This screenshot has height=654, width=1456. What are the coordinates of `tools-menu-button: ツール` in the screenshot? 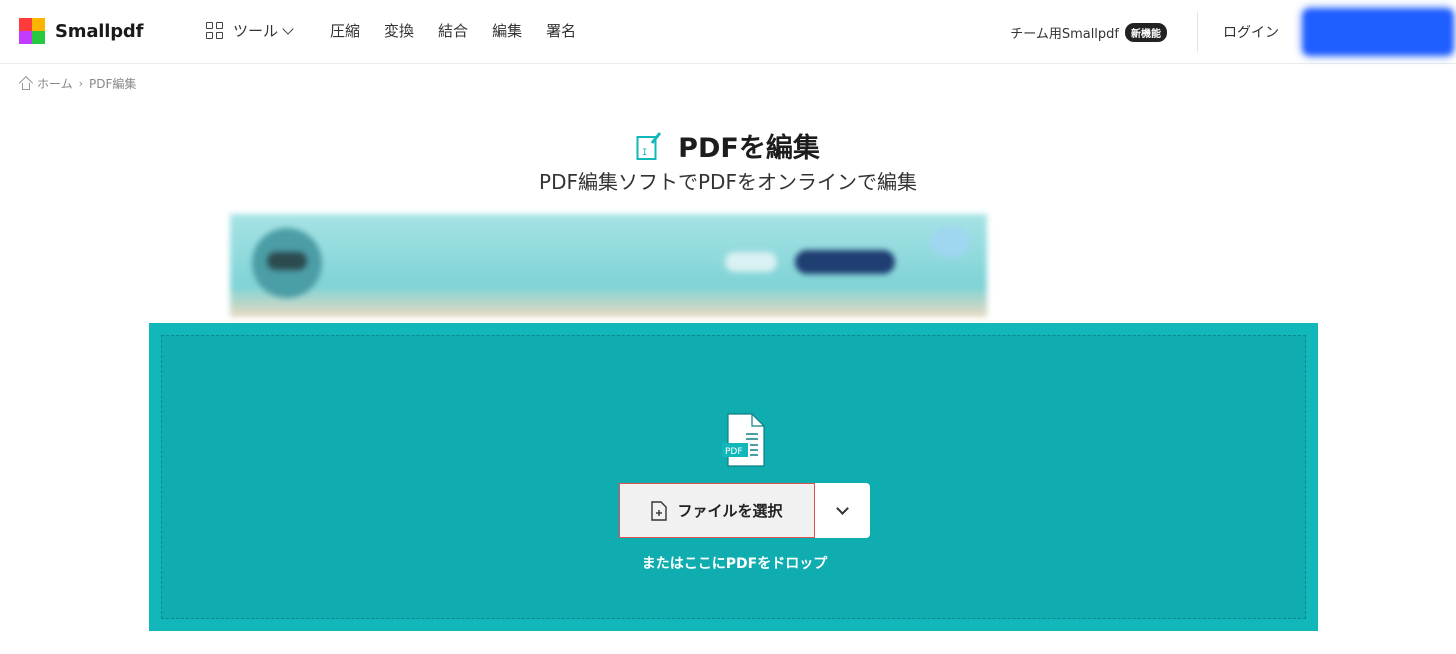 It's located at (250, 30).